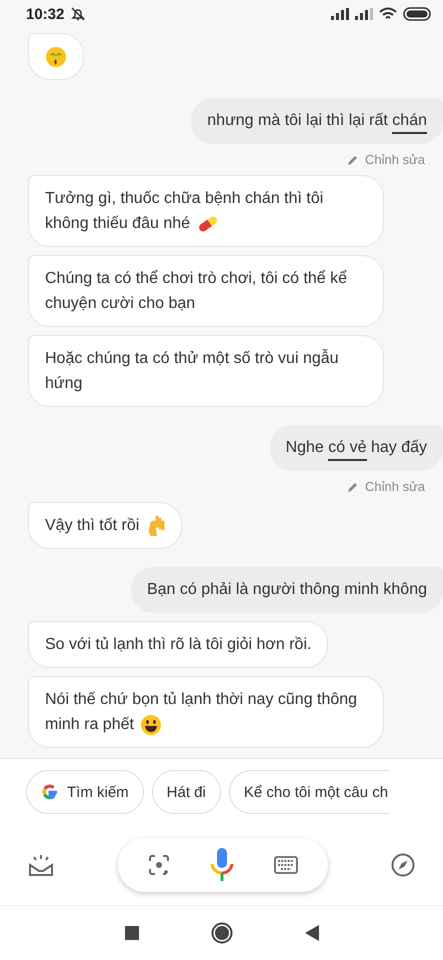 The image size is (443, 960). I want to click on user-message: Nghe có vẻ hay đấy, so click(356, 448).